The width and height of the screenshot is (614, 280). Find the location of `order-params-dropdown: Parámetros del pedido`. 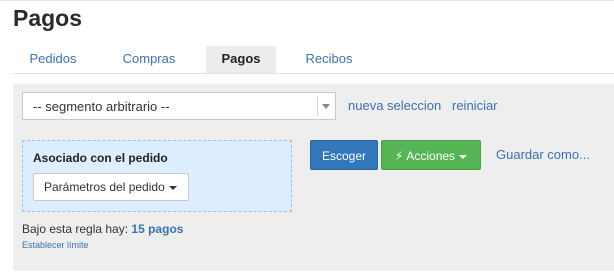

order-params-dropdown: Parámetros del pedido is located at coordinates (111, 187).